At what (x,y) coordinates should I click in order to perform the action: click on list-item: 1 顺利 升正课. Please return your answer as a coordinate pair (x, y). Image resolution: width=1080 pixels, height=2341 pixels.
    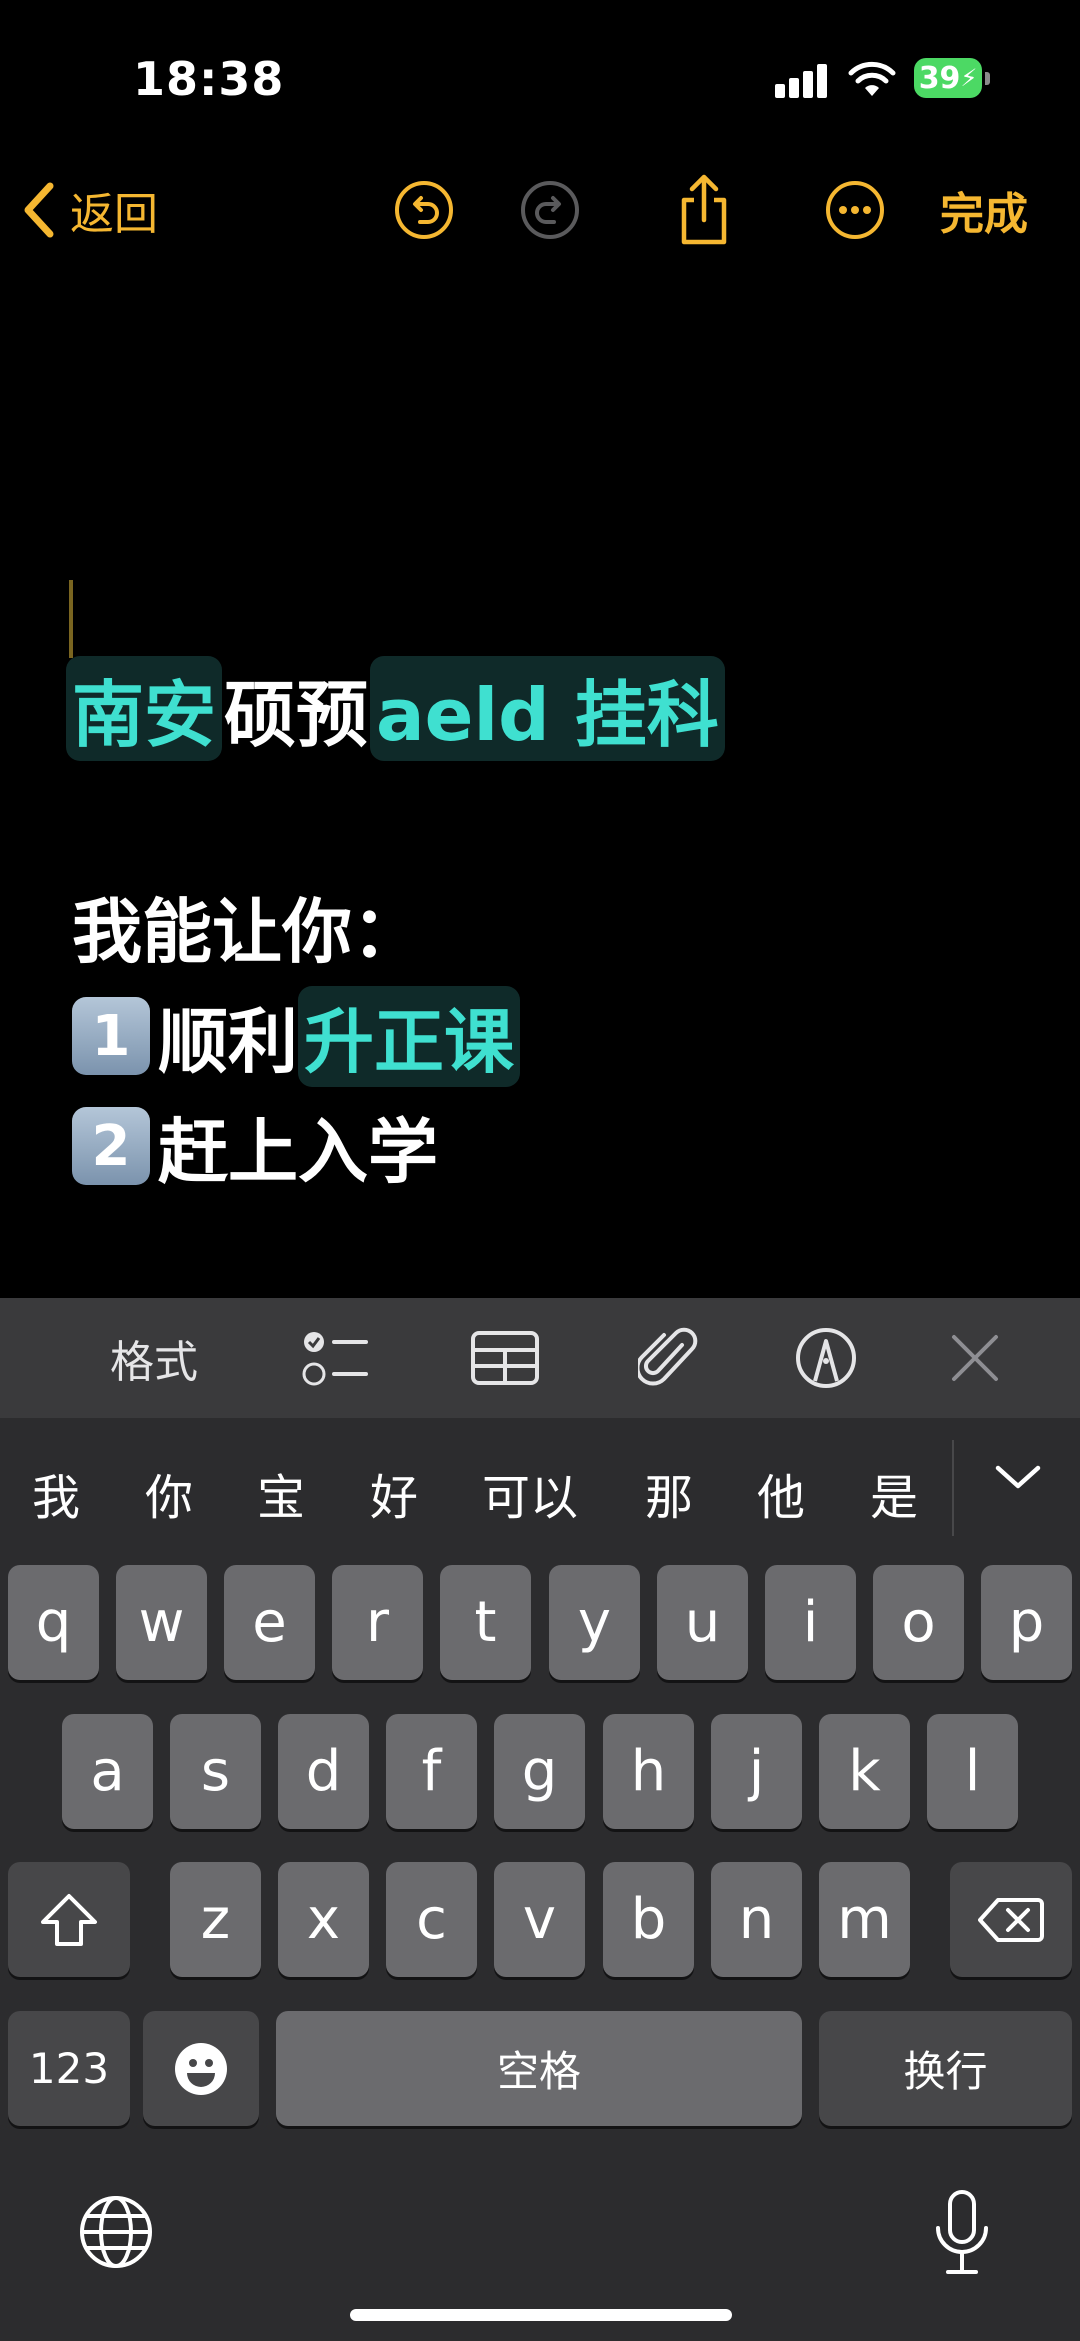
    Looking at the image, I should click on (296, 1036).